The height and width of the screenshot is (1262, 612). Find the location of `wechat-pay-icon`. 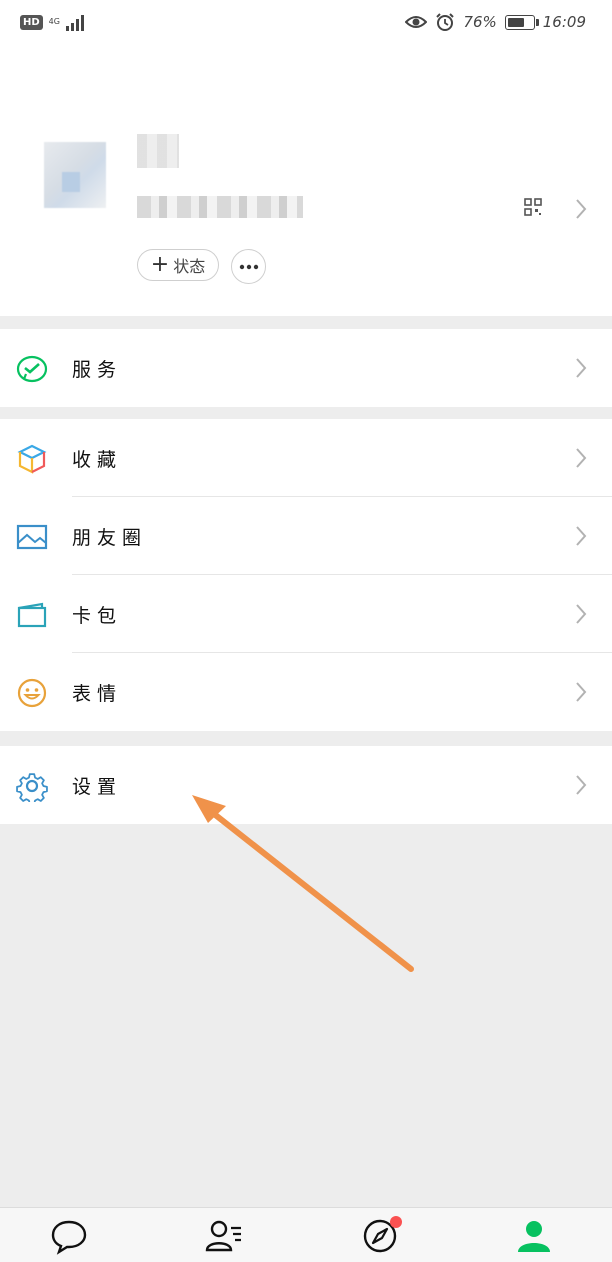

wechat-pay-icon is located at coordinates (32, 369).